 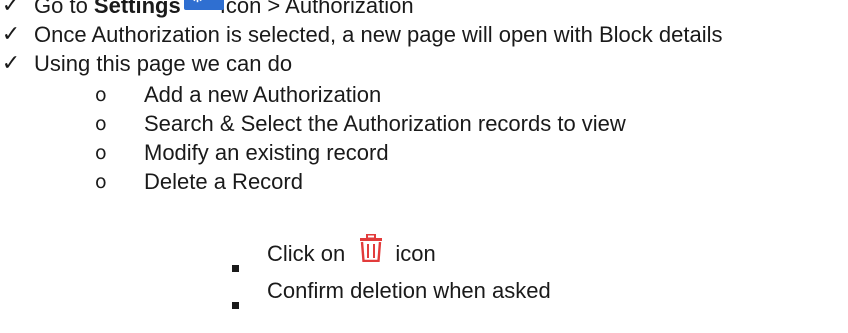 What do you see at coordinates (137, 9) in the screenshot?
I see `settings-label: Settings` at bounding box center [137, 9].